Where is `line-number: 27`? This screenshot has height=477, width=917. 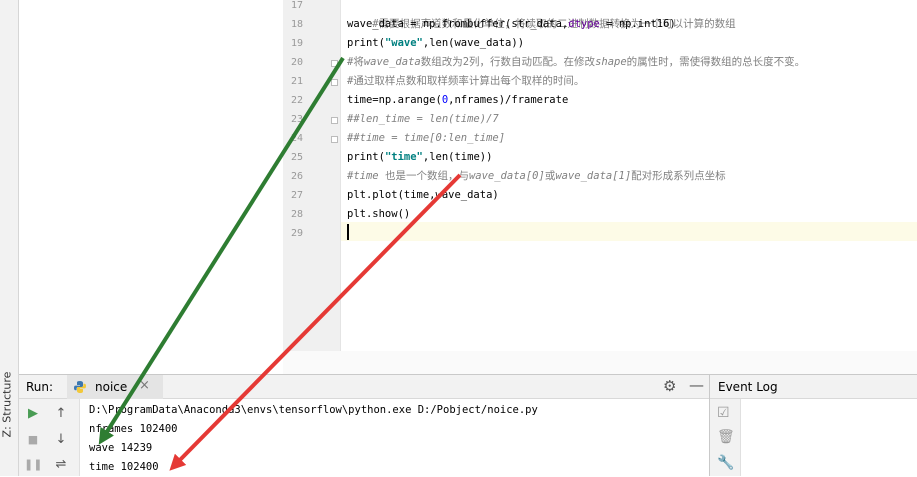 line-number: 27 is located at coordinates (296, 195).